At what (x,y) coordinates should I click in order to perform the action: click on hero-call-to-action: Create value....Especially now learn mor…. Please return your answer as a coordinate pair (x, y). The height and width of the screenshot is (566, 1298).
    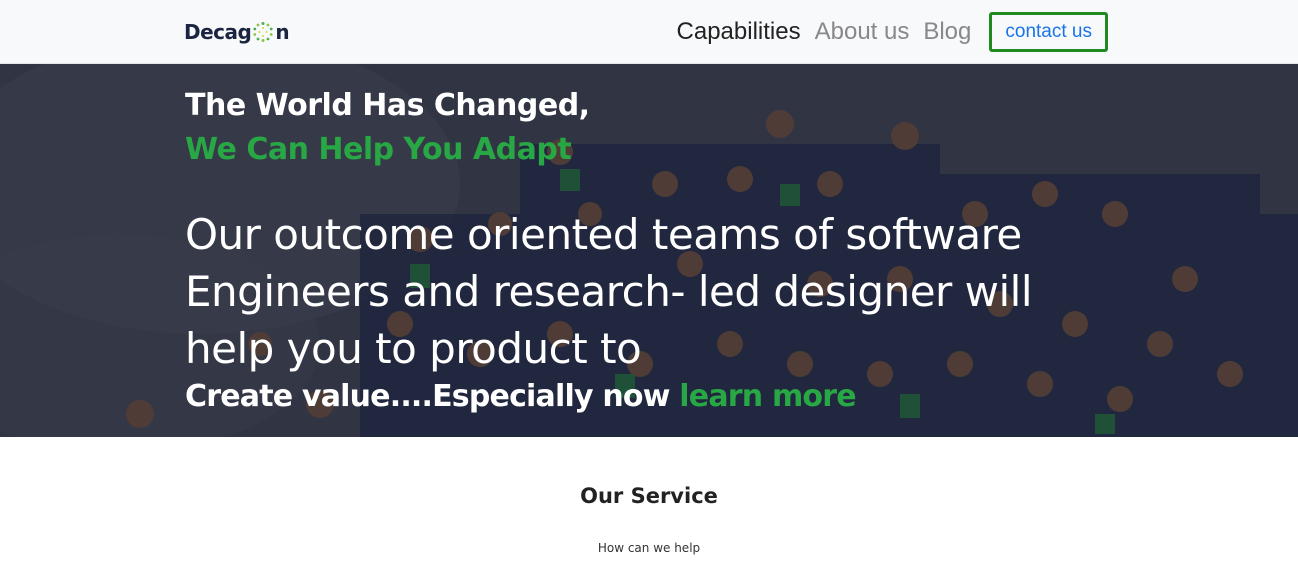
    Looking at the image, I should click on (685, 397).